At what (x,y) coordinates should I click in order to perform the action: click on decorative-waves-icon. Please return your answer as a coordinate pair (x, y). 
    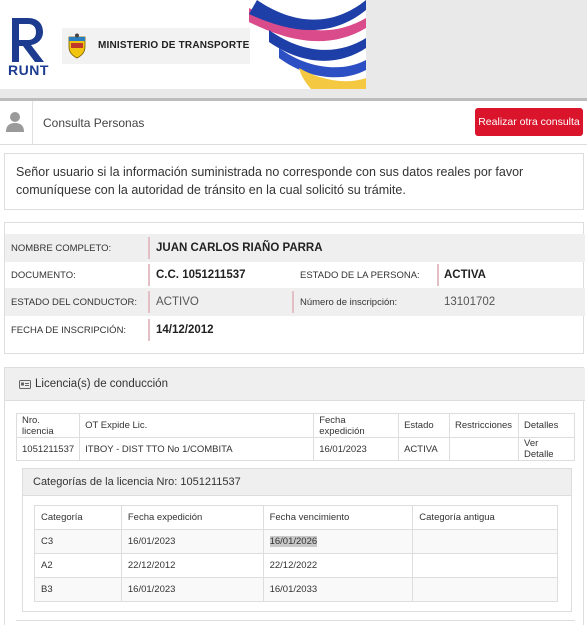
    Looking at the image, I should click on (307, 44).